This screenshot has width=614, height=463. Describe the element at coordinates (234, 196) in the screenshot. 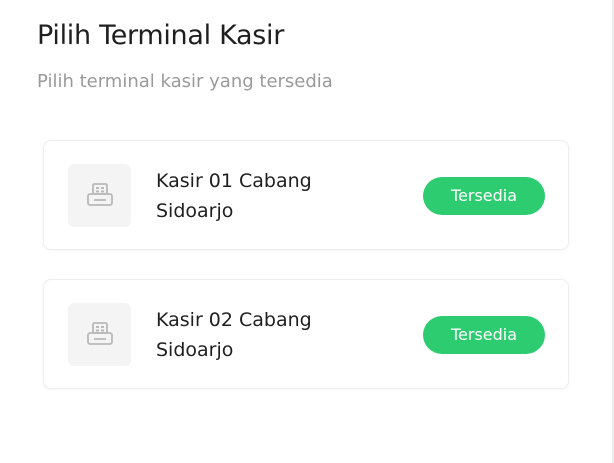

I see `terminal-name: Kasir 01 Cabang Sidoarjo` at that location.